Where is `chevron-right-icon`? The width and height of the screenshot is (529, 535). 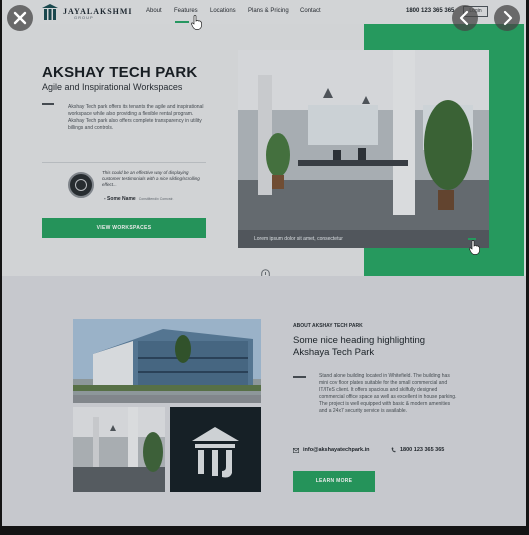 chevron-right-icon is located at coordinates (508, 18).